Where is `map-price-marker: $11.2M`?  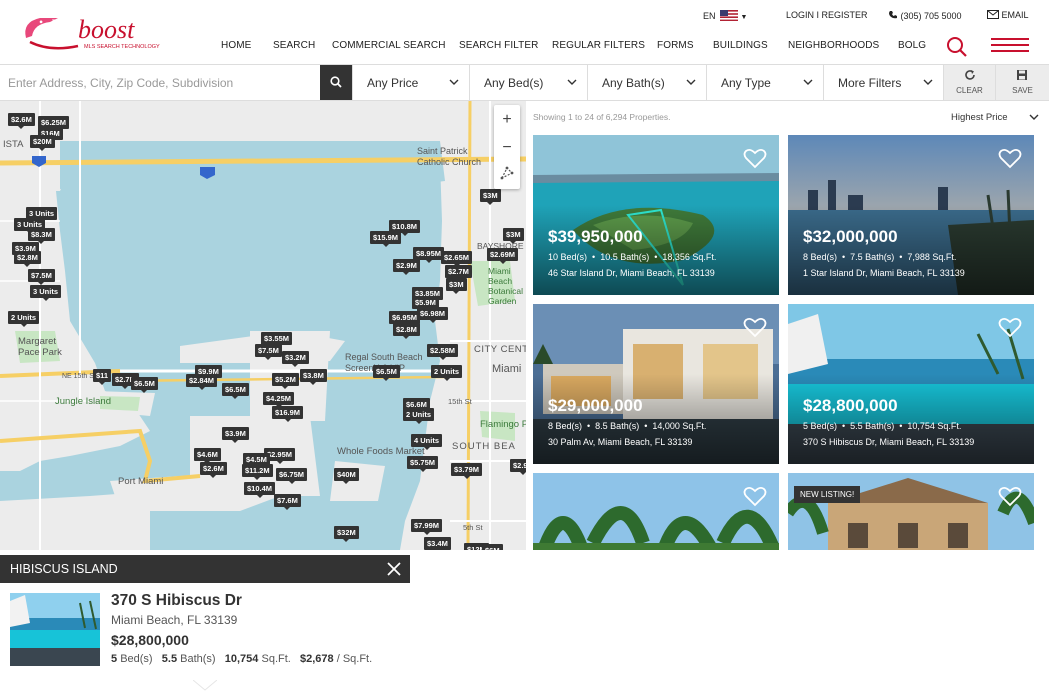
map-price-marker: $11.2M is located at coordinates (257, 472).